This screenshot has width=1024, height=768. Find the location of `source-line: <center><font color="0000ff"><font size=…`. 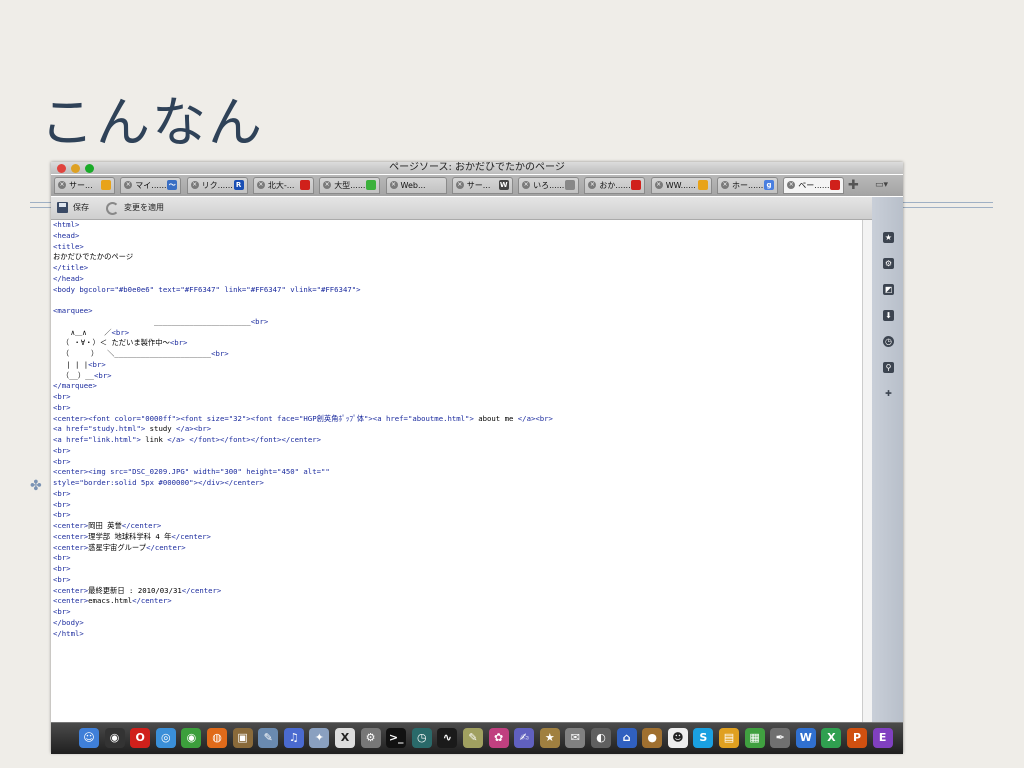

source-line: <center><font color="0000ff"><font size=… is located at coordinates (457, 419).